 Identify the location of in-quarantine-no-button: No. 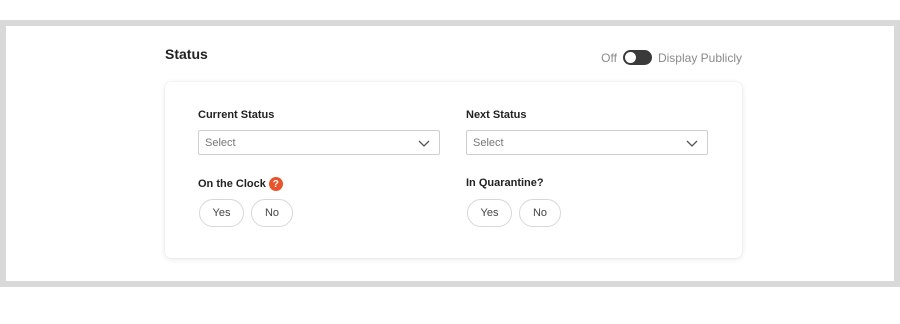
(540, 213).